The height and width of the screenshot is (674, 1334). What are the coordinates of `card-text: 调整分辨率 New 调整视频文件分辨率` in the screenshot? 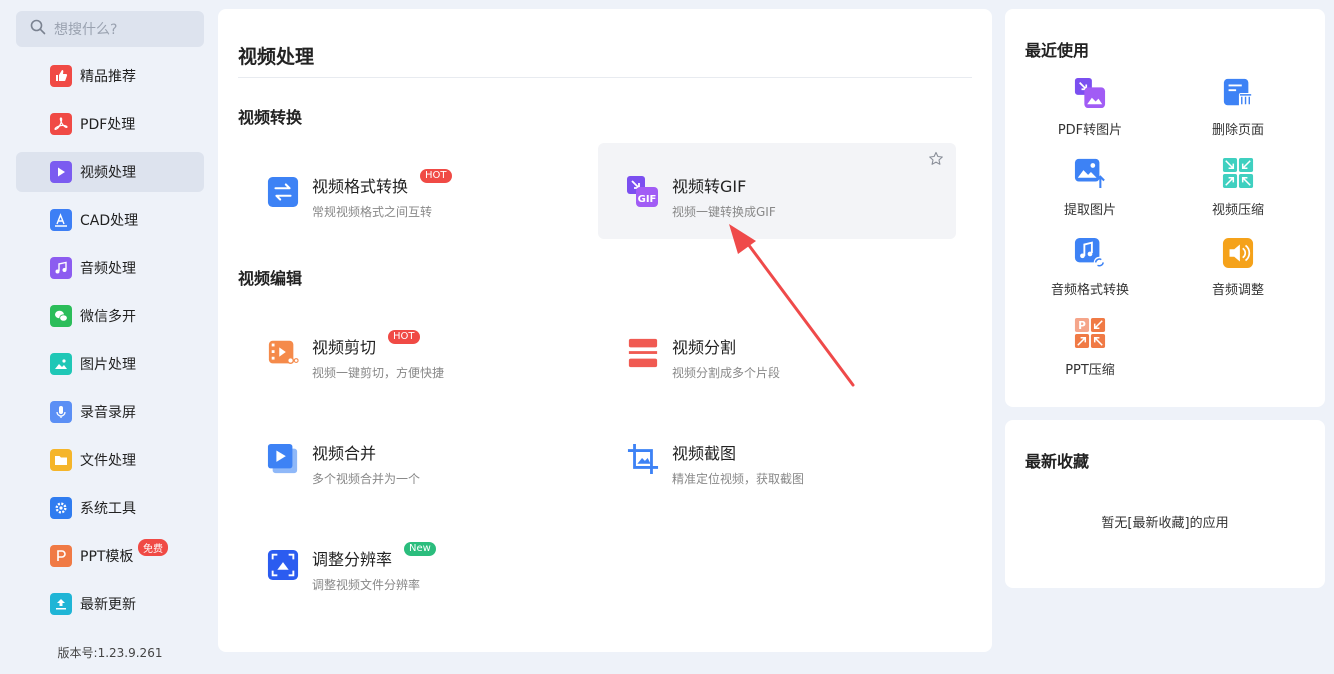 It's located at (374, 567).